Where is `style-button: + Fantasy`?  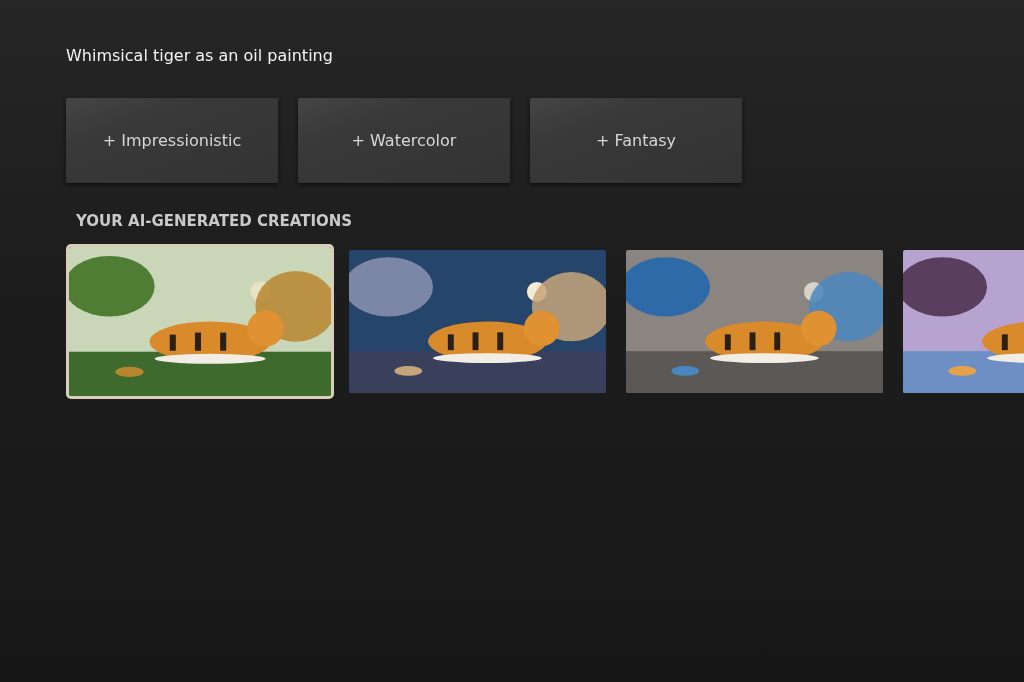 style-button: + Fantasy is located at coordinates (636, 140).